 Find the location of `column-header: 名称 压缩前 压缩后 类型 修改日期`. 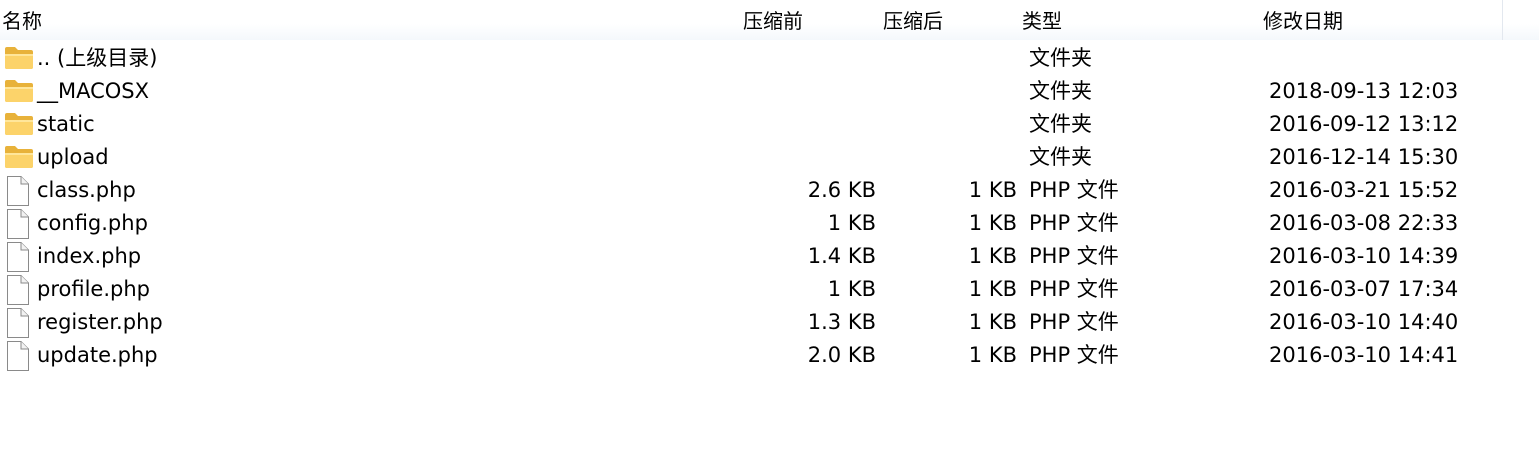

column-header: 名称 压缩前 压缩后 类型 修改日期 is located at coordinates (769, 20).